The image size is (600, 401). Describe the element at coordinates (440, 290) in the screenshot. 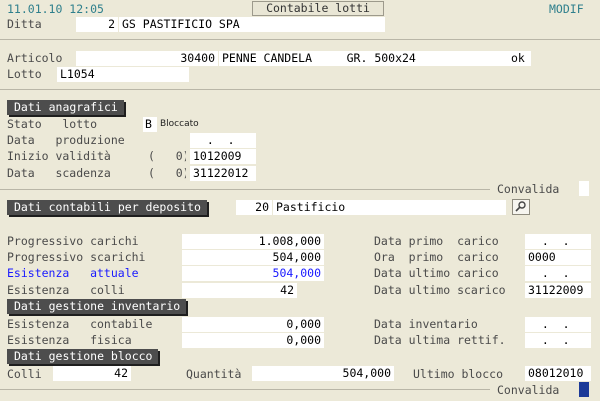

I see `data-ultimo-scarico-label: Data ultimo scarico` at that location.